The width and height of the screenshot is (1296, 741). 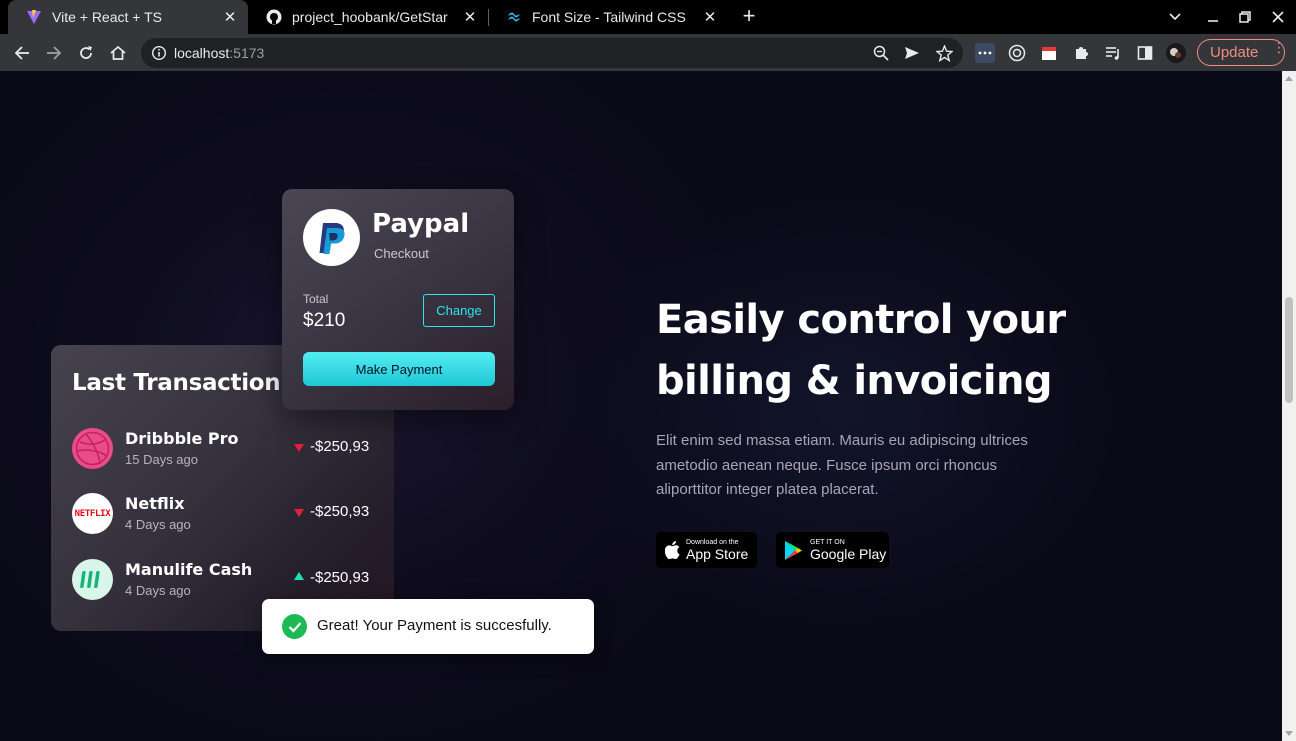 What do you see at coordinates (1279, 47) in the screenshot?
I see `more-menu-icon: ⋮` at bounding box center [1279, 47].